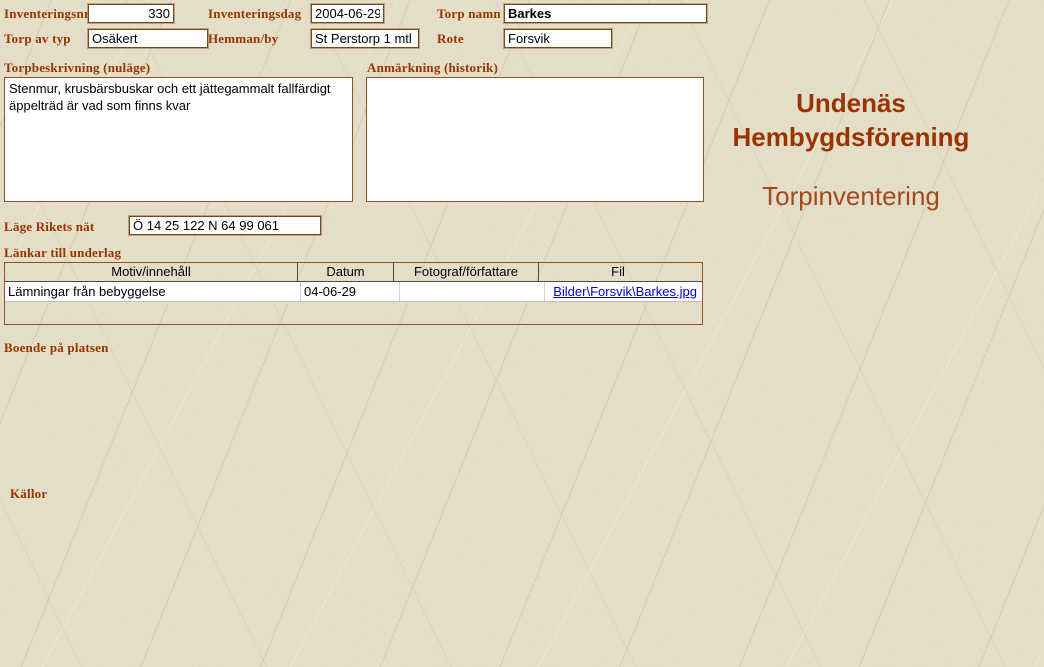 The height and width of the screenshot is (667, 1044). What do you see at coordinates (558, 38) in the screenshot?
I see `rote-input` at bounding box center [558, 38].